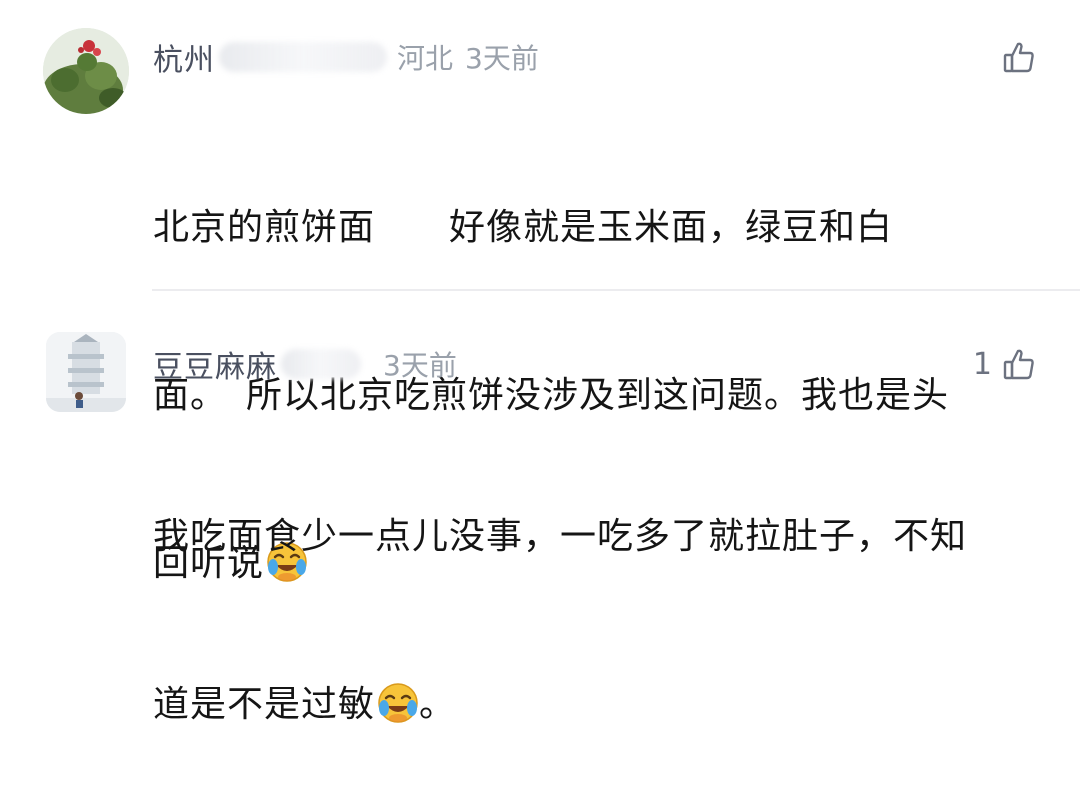 Image resolution: width=1080 pixels, height=797 pixels. I want to click on comment-divider, so click(616, 290).